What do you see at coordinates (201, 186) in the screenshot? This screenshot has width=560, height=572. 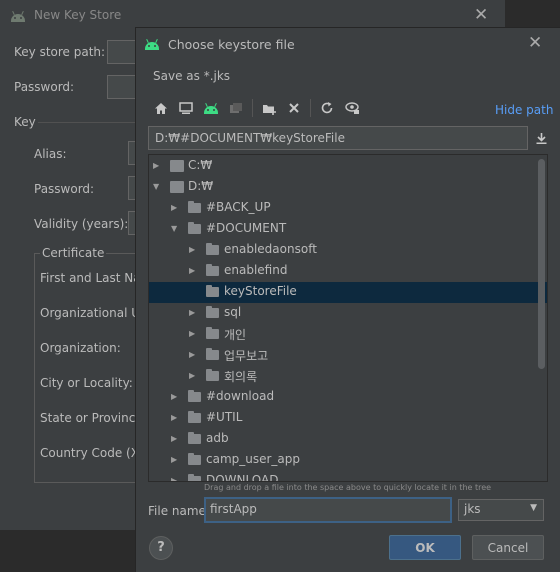 I see `tree-node-label: D:₩` at bounding box center [201, 186].